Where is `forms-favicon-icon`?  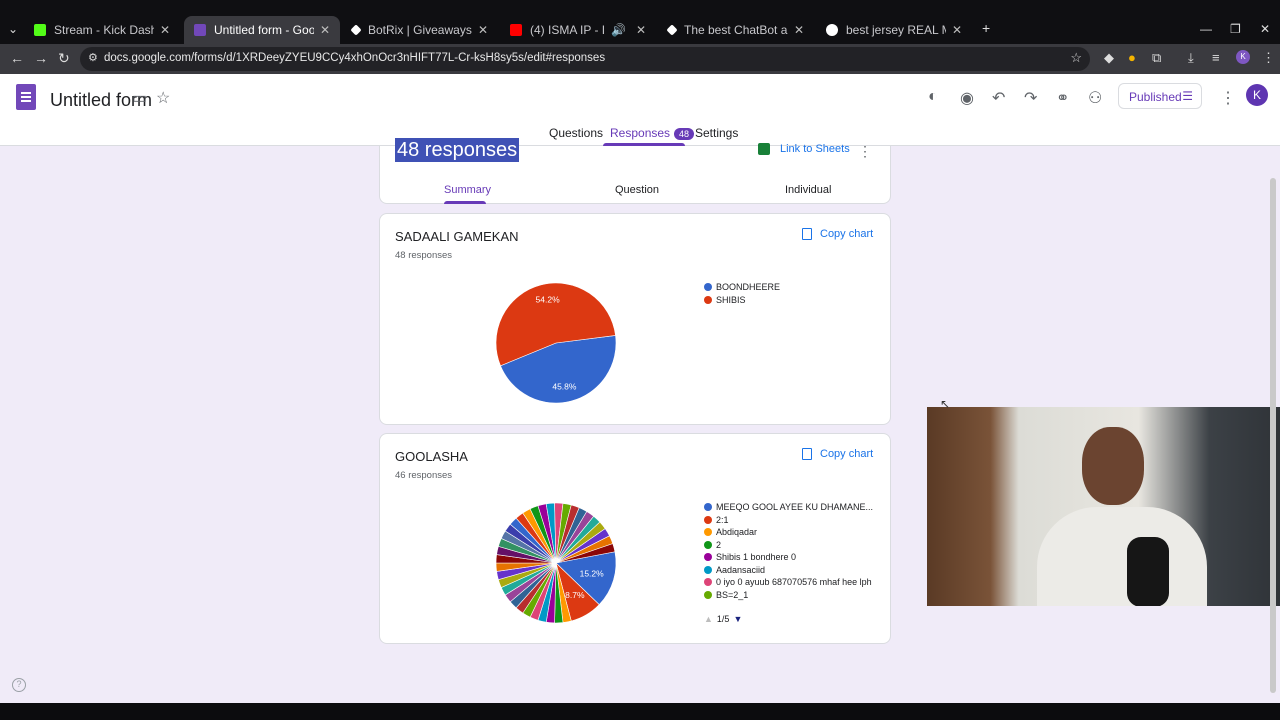
forms-favicon-icon is located at coordinates (200, 30).